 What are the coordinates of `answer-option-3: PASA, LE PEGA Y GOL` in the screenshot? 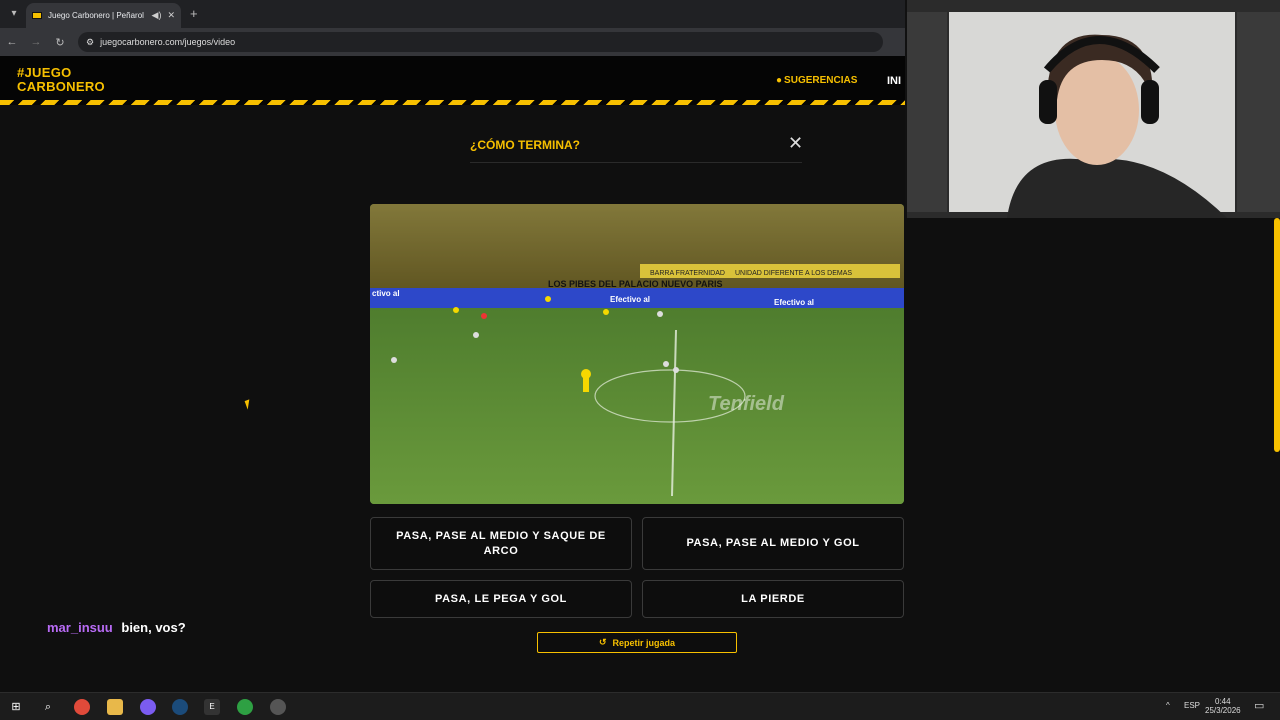 It's located at (501, 599).